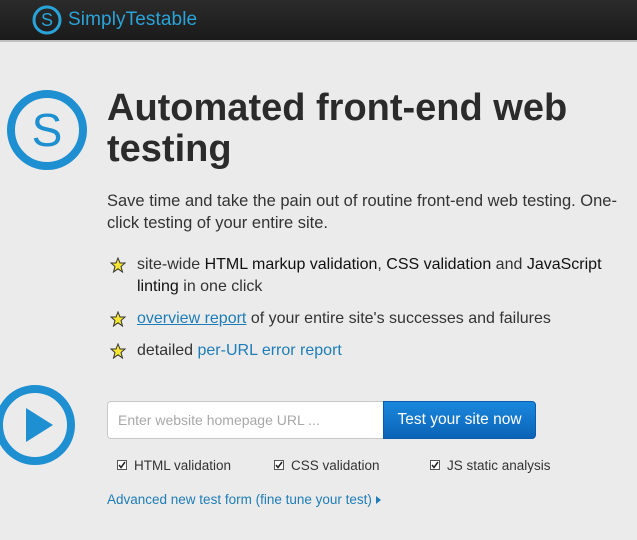 This screenshot has height=540, width=637. I want to click on test-your-site-button: Test your site now, so click(459, 420).